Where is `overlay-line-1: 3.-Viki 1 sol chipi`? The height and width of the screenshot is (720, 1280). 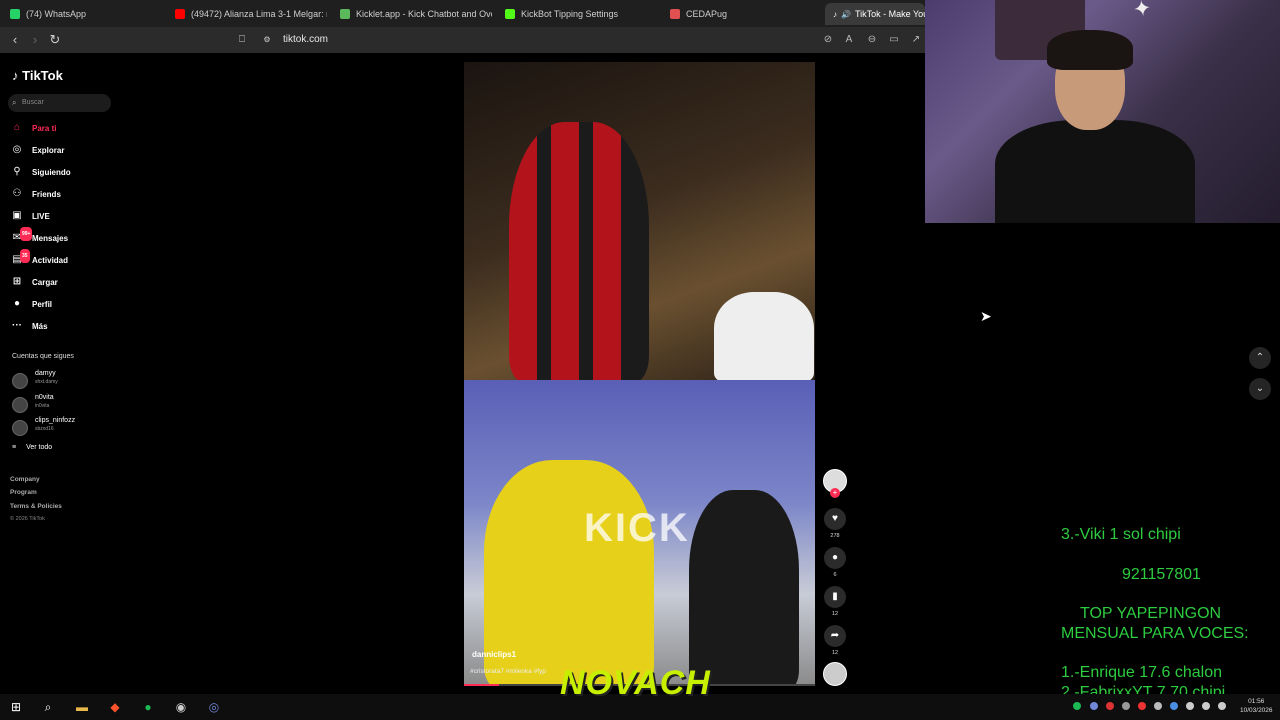 overlay-line-1: 3.-Viki 1 sol chipi is located at coordinates (1121, 534).